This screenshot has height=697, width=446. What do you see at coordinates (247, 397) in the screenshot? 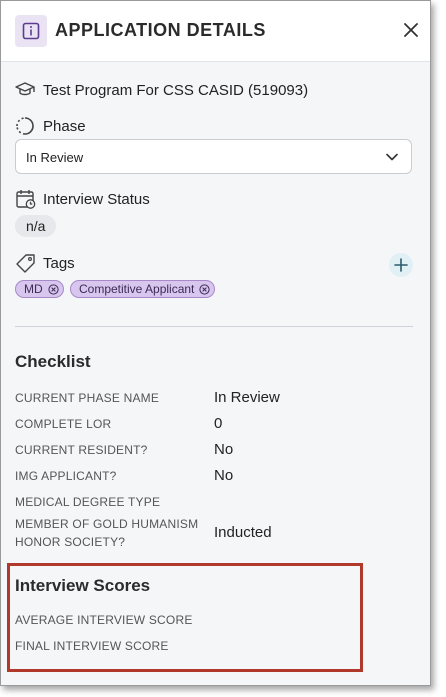
I see `checklist-field-value: In Review` at bounding box center [247, 397].